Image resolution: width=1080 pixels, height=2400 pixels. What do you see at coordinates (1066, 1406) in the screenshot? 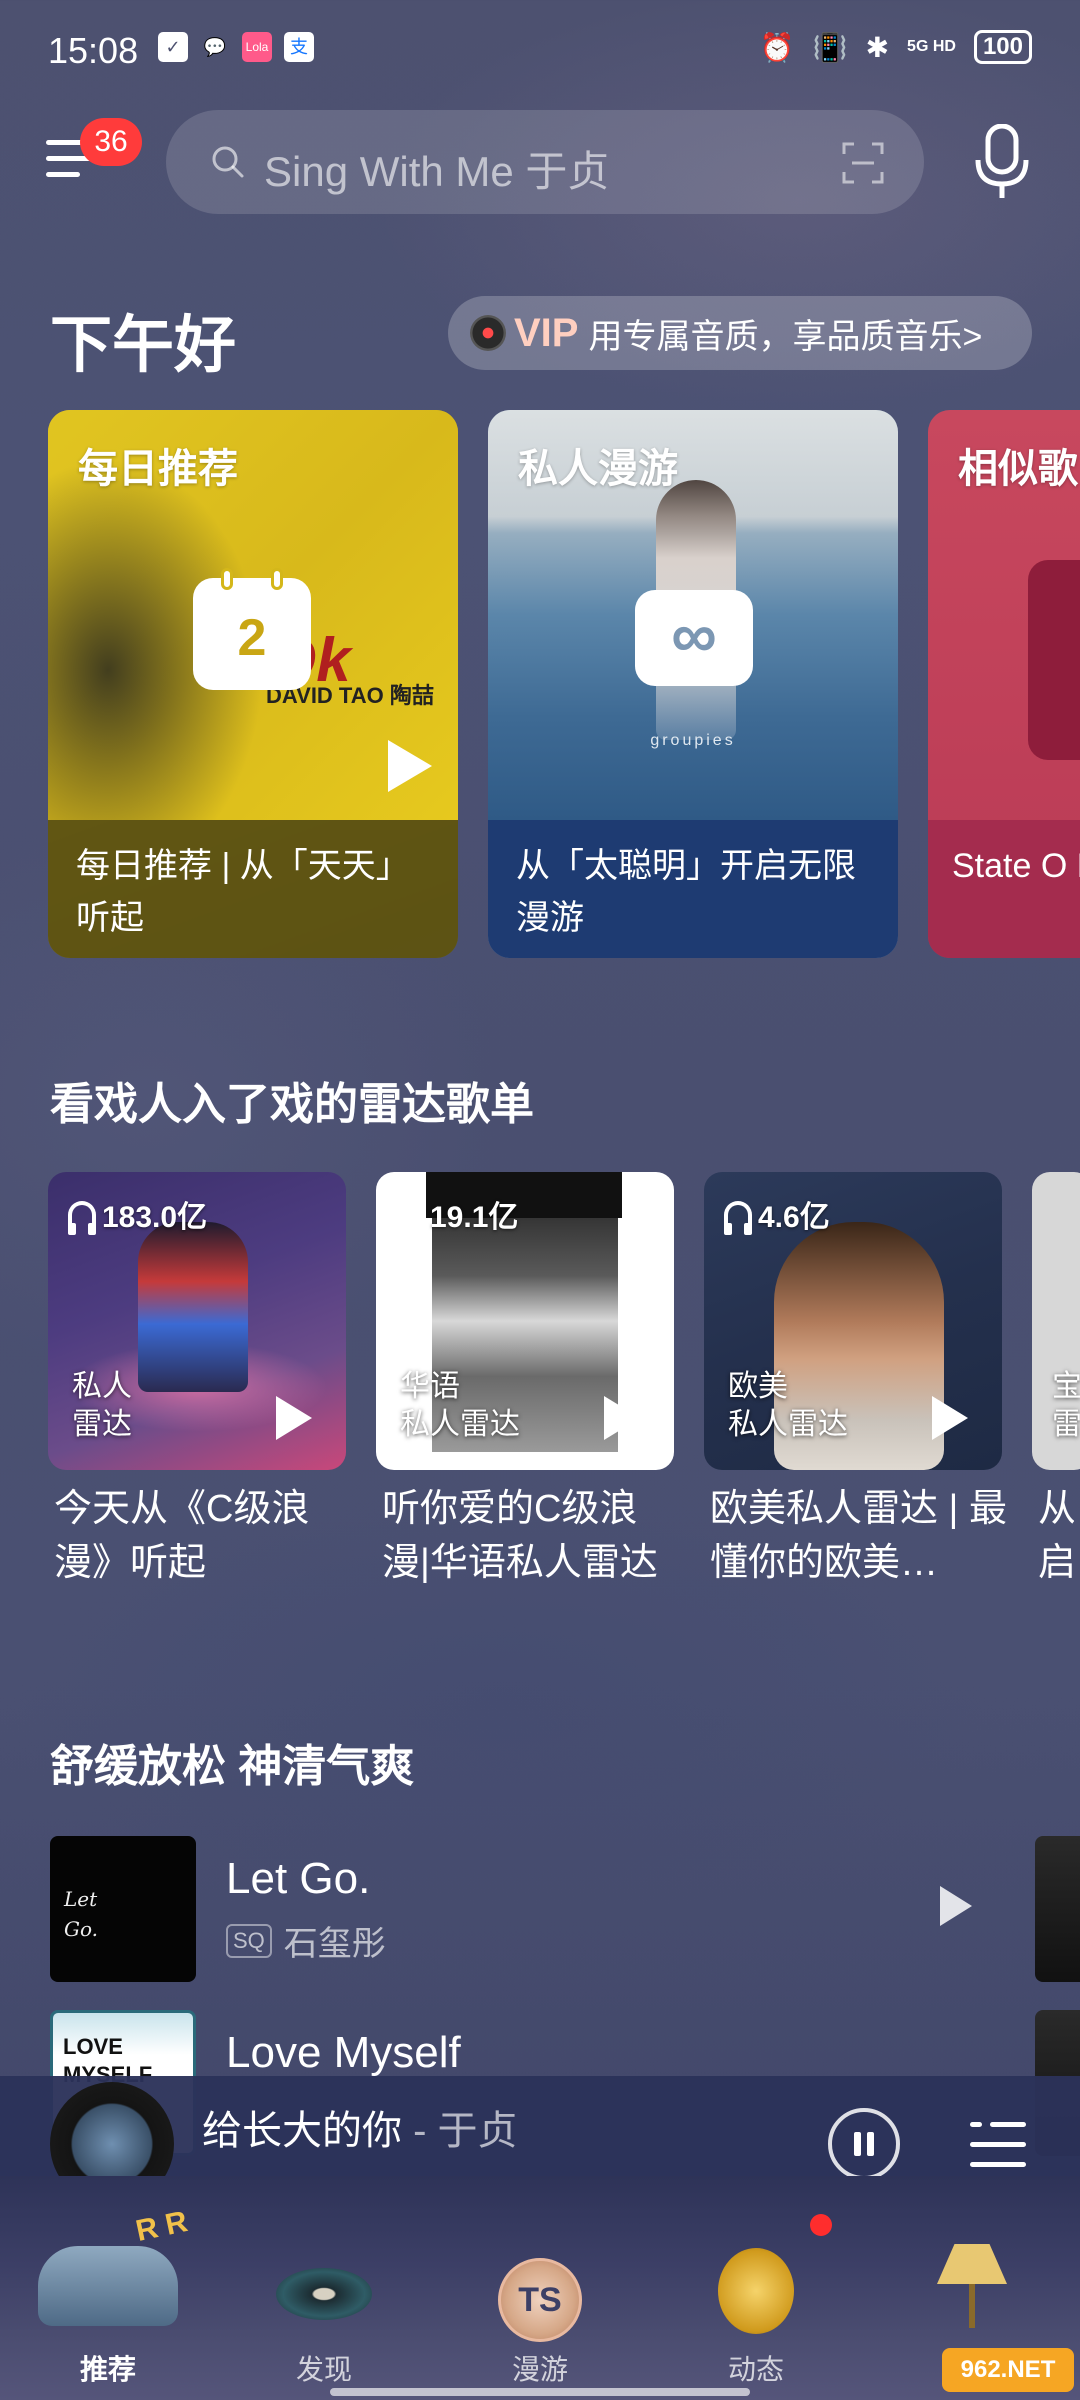
I see `radar-label: 宝雷` at bounding box center [1066, 1406].